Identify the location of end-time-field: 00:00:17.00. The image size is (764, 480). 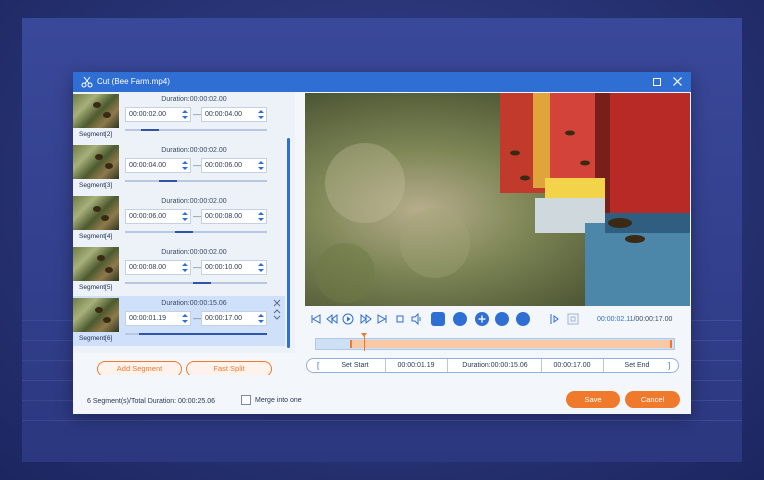
(572, 365).